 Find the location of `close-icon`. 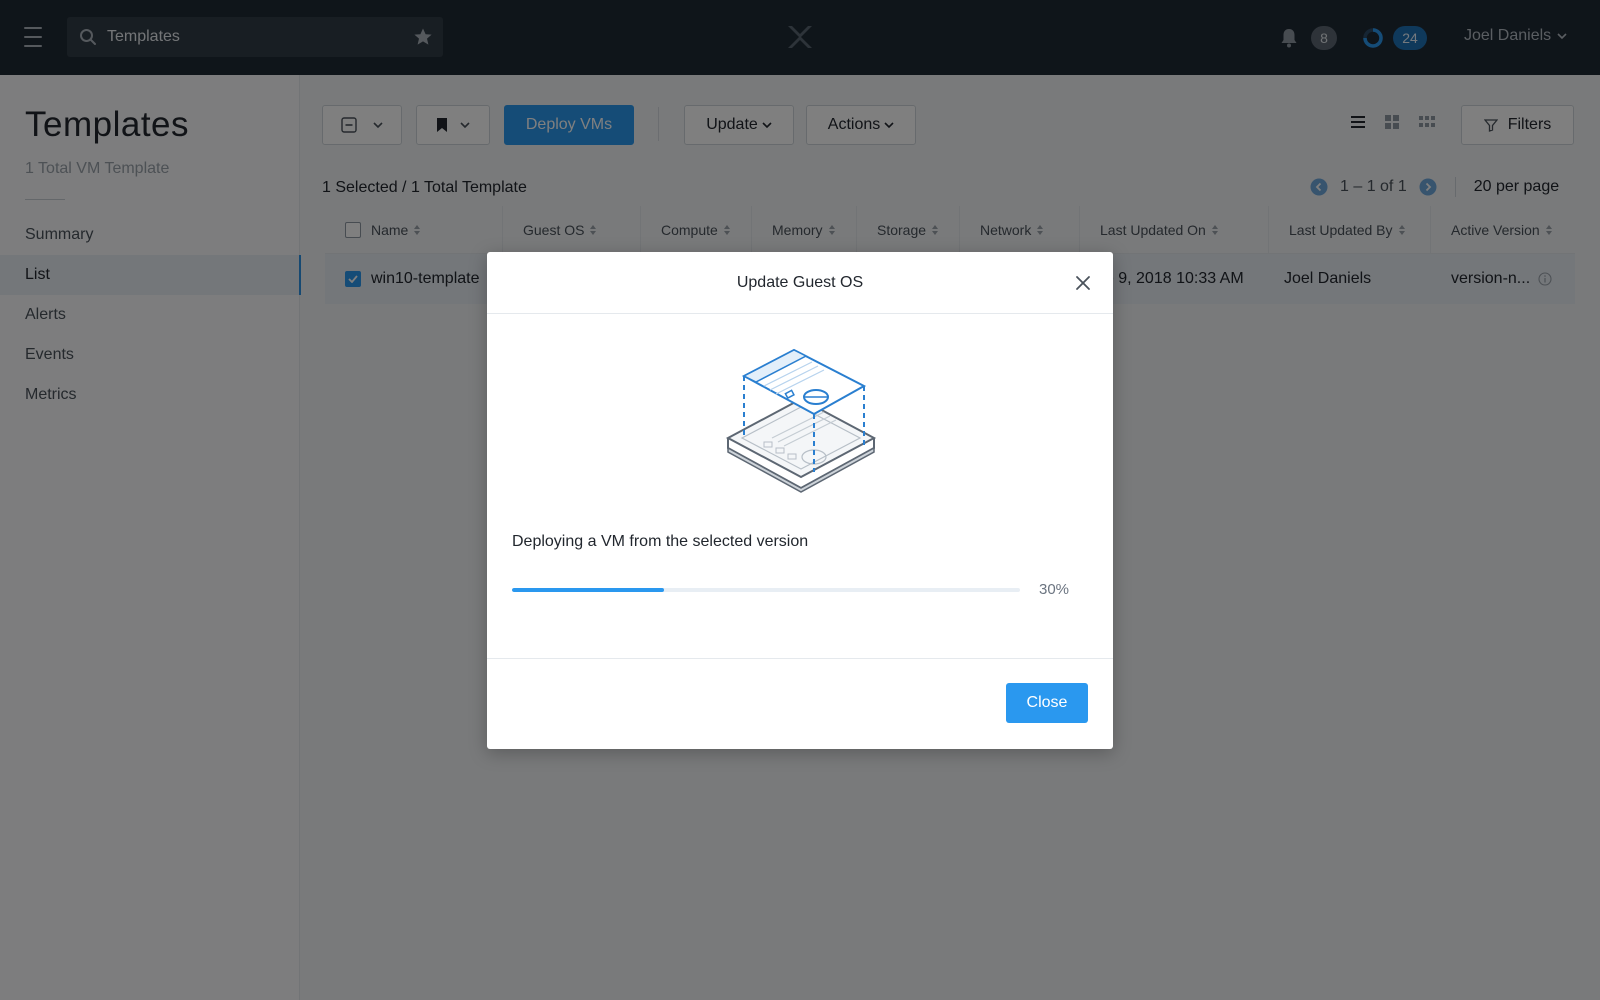

close-icon is located at coordinates (1083, 283).